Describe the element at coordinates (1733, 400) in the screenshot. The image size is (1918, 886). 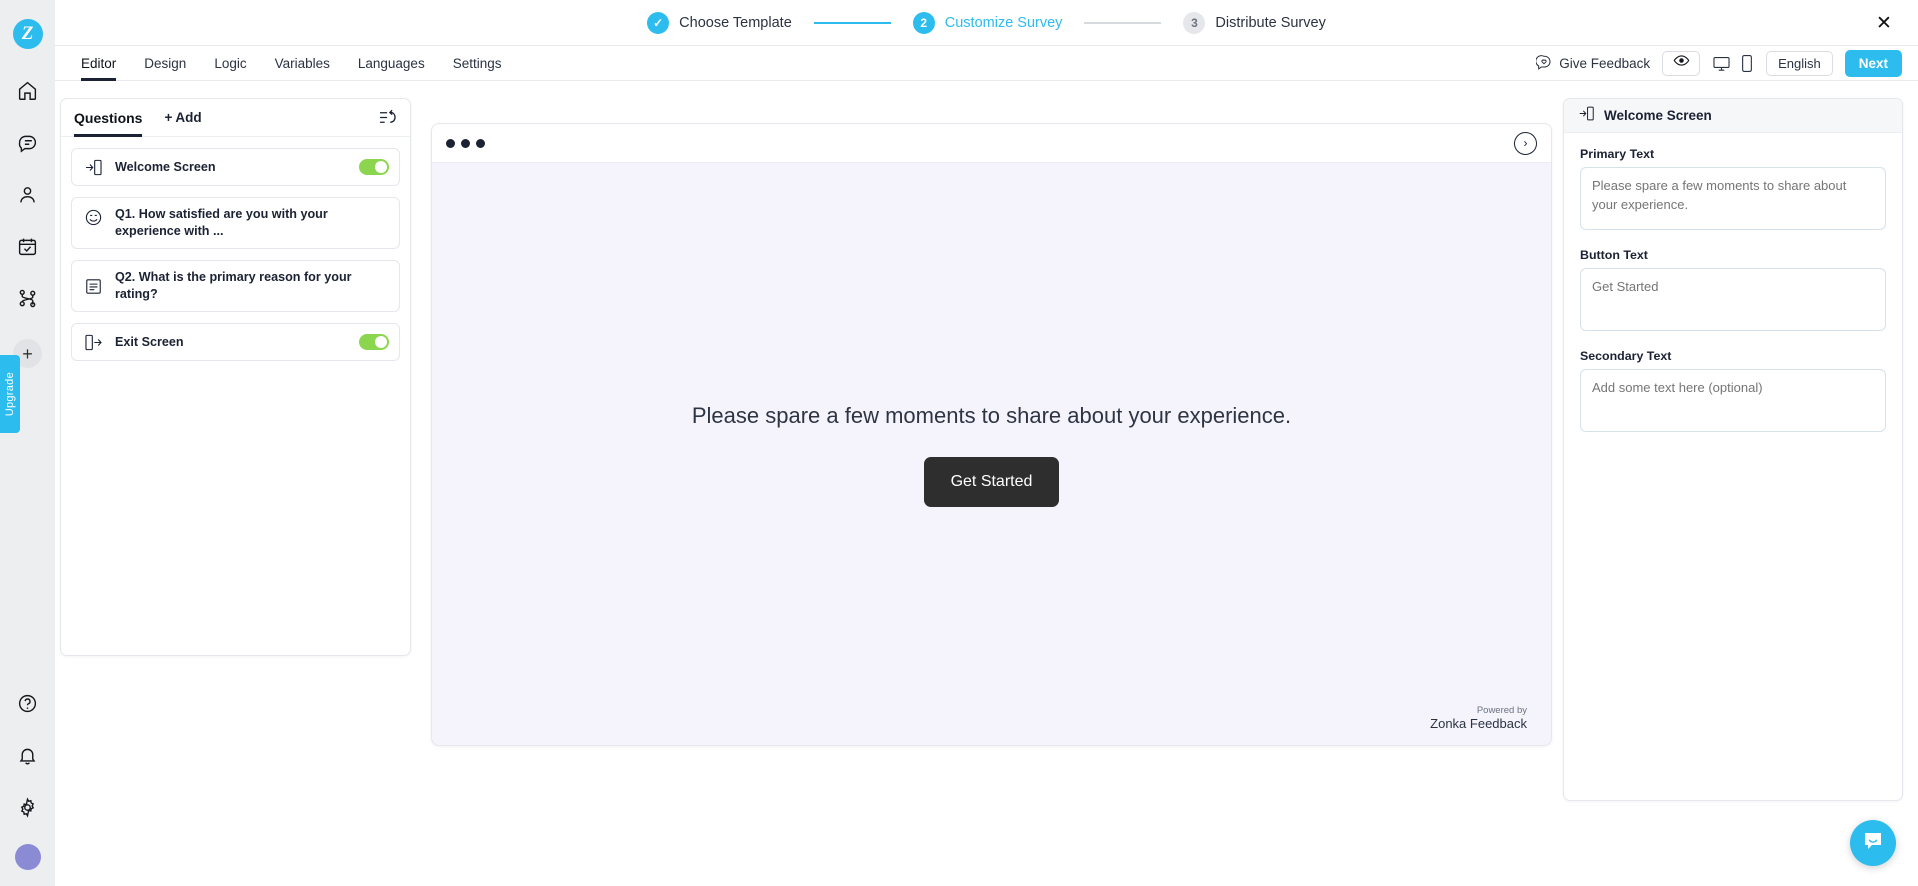
I see `secondary-text-input` at that location.